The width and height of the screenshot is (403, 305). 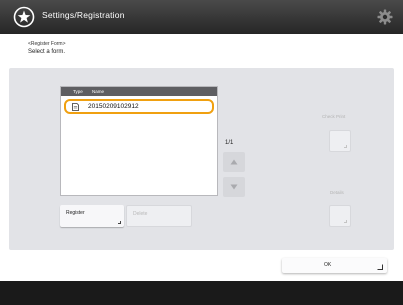 I want to click on gear-icon, so click(x=385, y=17).